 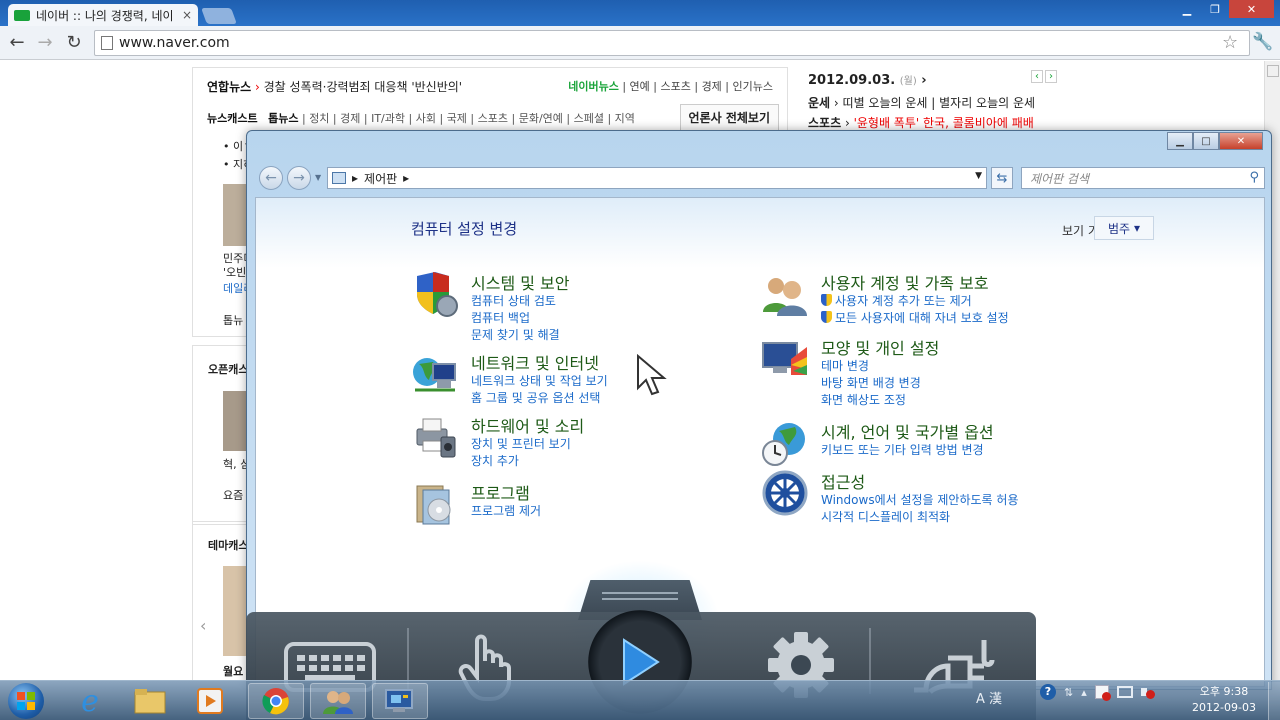 I want to click on carousel-left-icon: ‹, so click(x=203, y=625).